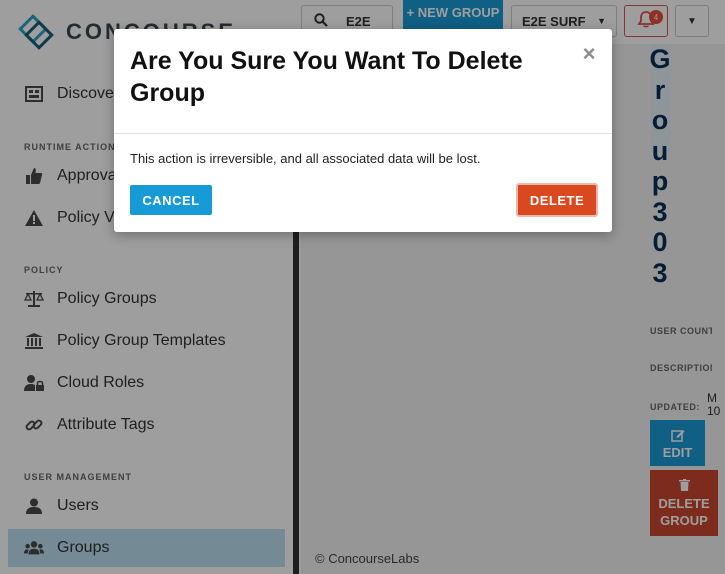  Describe the element at coordinates (363, 133) in the screenshot. I see `dialog-divider` at that location.